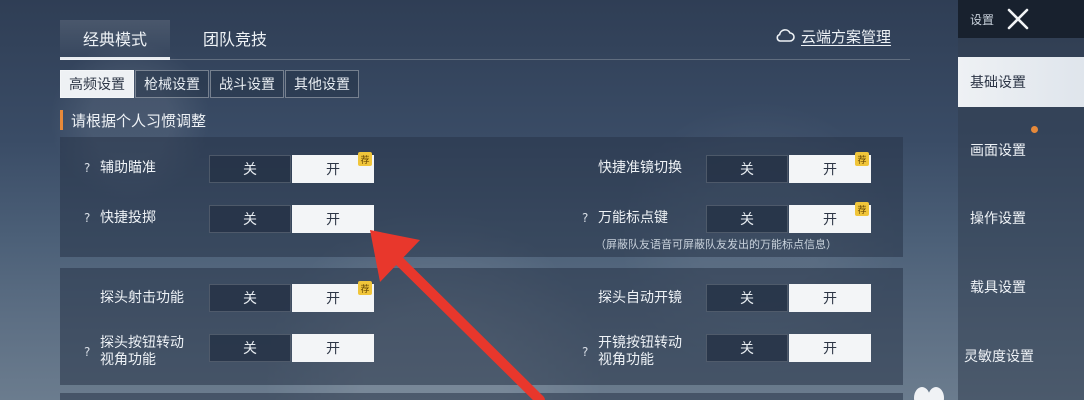  I want to click on peek-button-rotate-label: ? 探头按钮转动 视角功能, so click(134, 352).